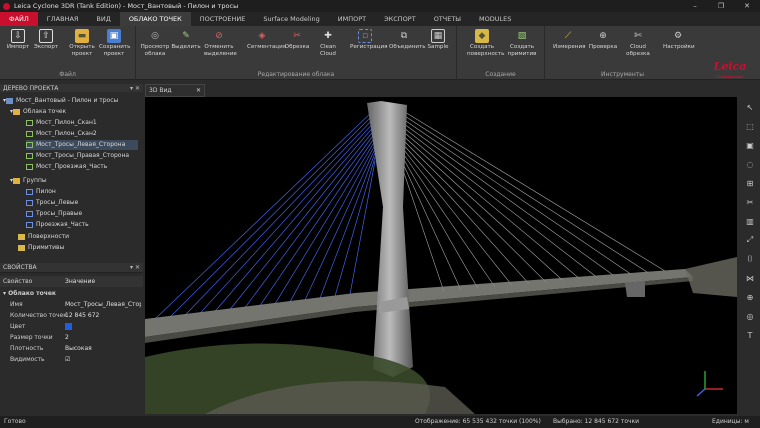  I want to click on tree-item-cloud-selected: Мост_Тросы_Левая_Сторона, so click(82, 145).